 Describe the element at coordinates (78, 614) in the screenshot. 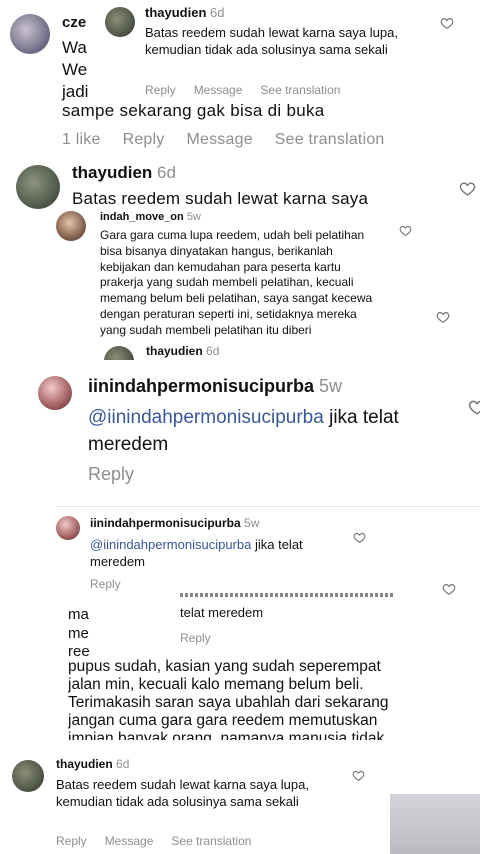

I see `comment-fragment: ma` at that location.